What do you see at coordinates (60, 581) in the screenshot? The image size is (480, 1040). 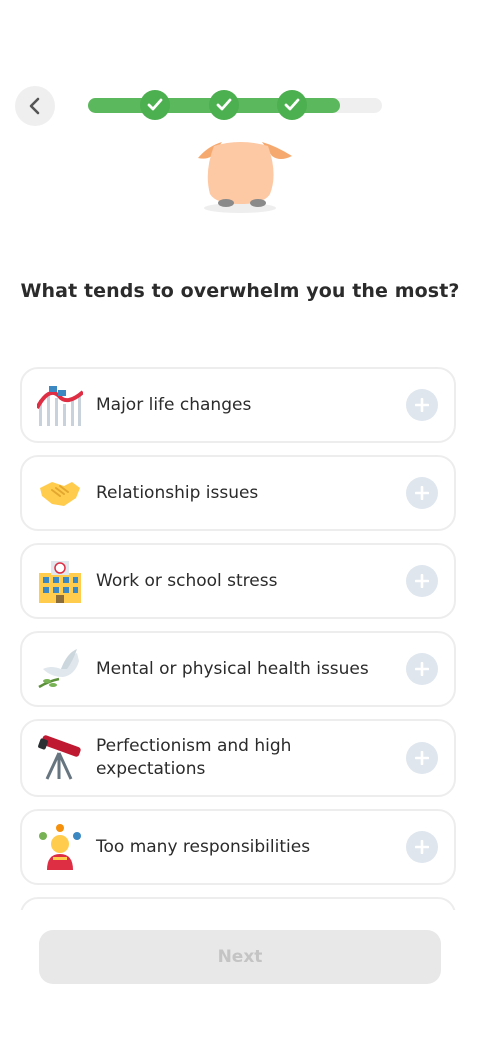 I see `office-building-icon` at bounding box center [60, 581].